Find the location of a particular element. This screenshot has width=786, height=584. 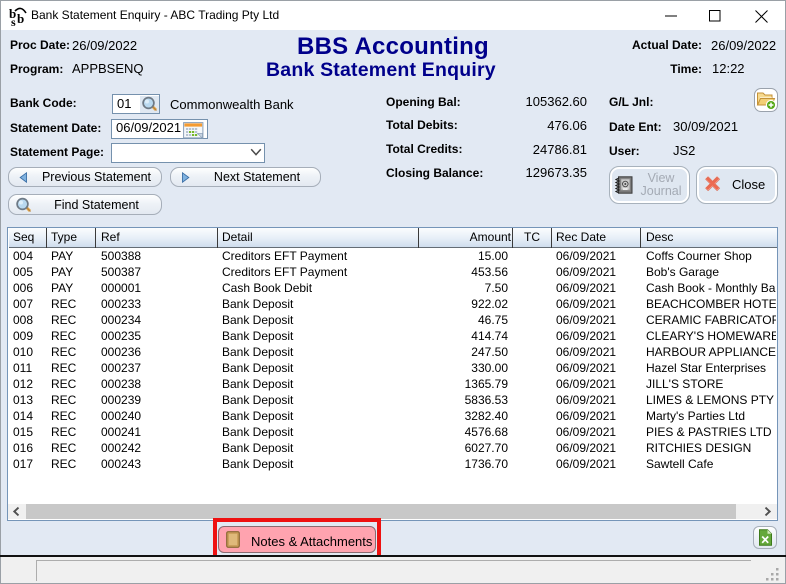

svg-text: s is located at coordinates (13, 21).